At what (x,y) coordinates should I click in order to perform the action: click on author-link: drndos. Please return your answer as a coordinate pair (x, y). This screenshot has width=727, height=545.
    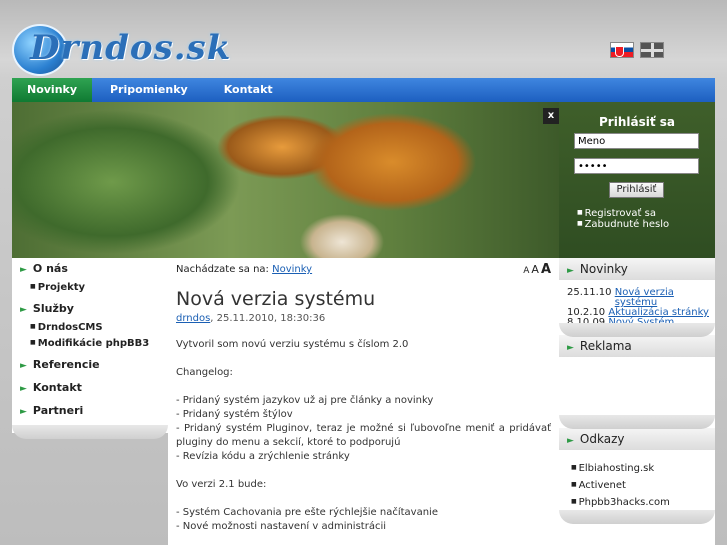
    Looking at the image, I should click on (193, 318).